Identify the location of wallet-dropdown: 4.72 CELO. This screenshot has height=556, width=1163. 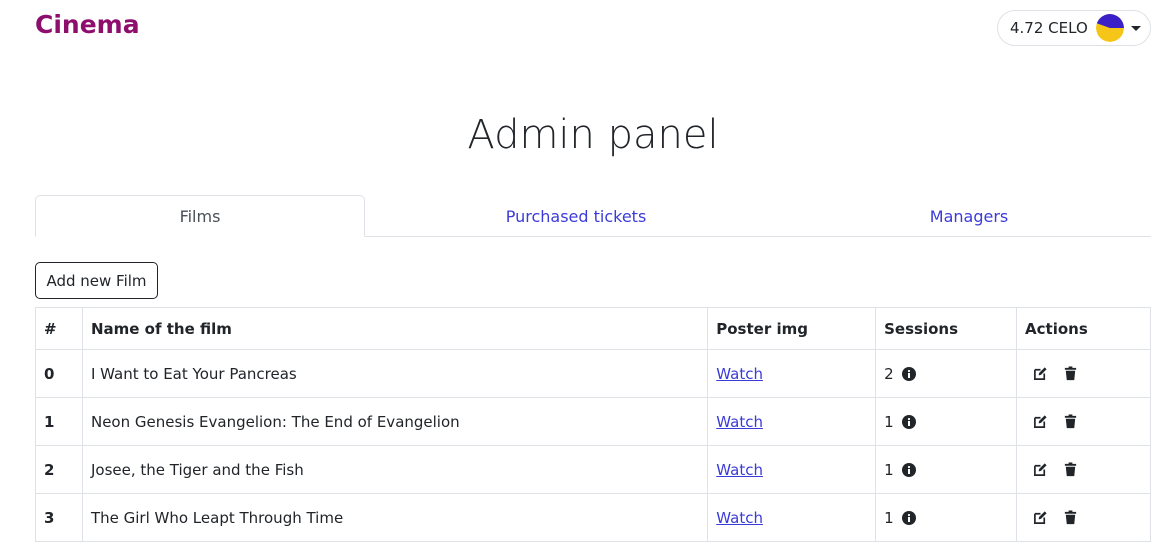
(1074, 28).